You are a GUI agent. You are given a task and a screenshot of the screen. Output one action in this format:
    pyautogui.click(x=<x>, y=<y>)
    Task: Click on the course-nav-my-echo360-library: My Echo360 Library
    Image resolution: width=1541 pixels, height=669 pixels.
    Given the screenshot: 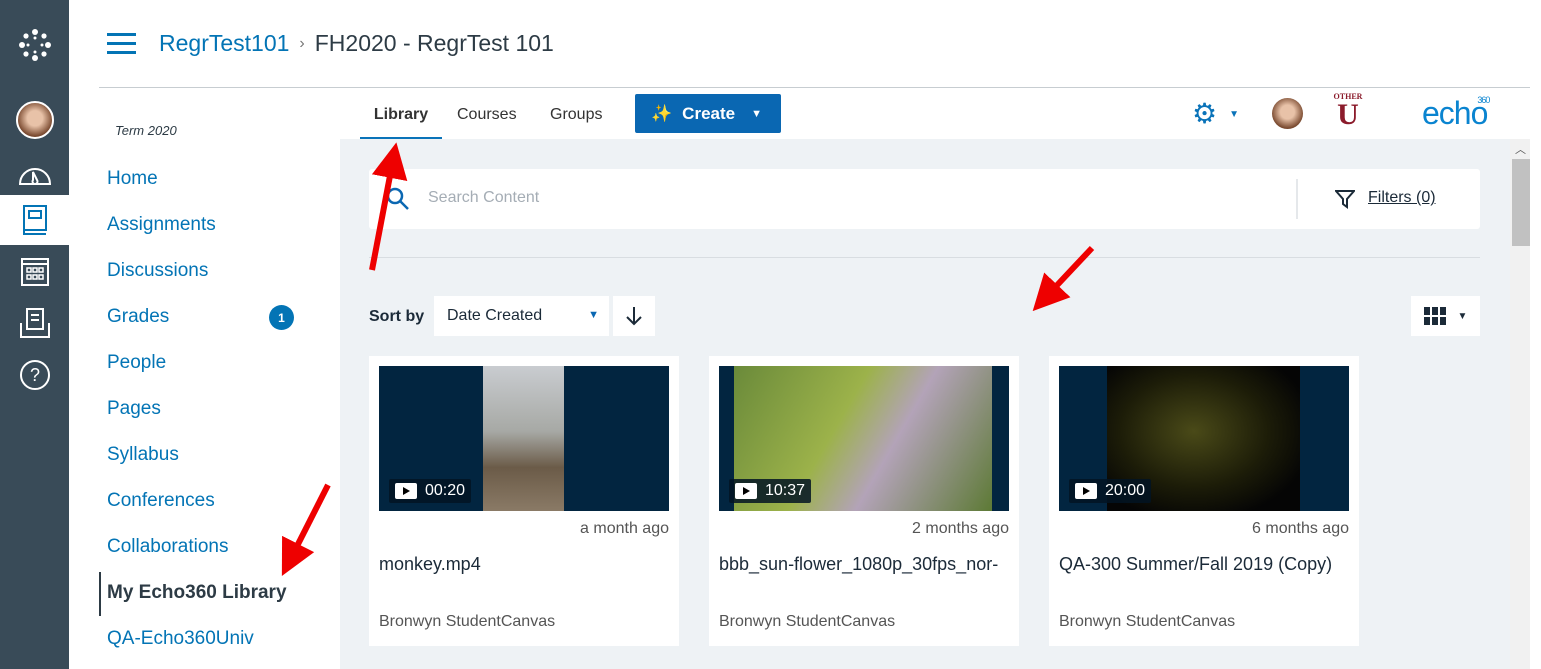 What is the action you would take?
    pyautogui.click(x=193, y=594)
    